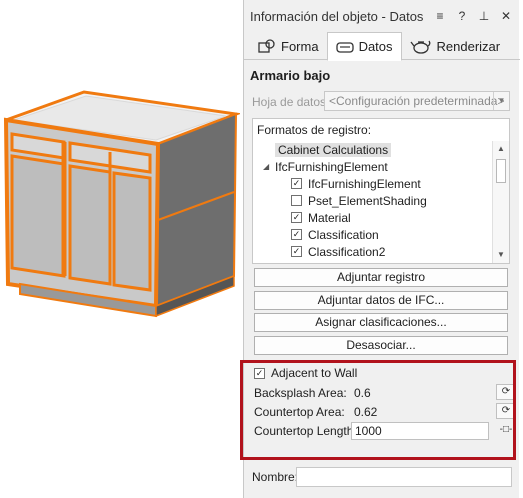  I want to click on list-item: Pset_ElementShading, so click(371, 200).